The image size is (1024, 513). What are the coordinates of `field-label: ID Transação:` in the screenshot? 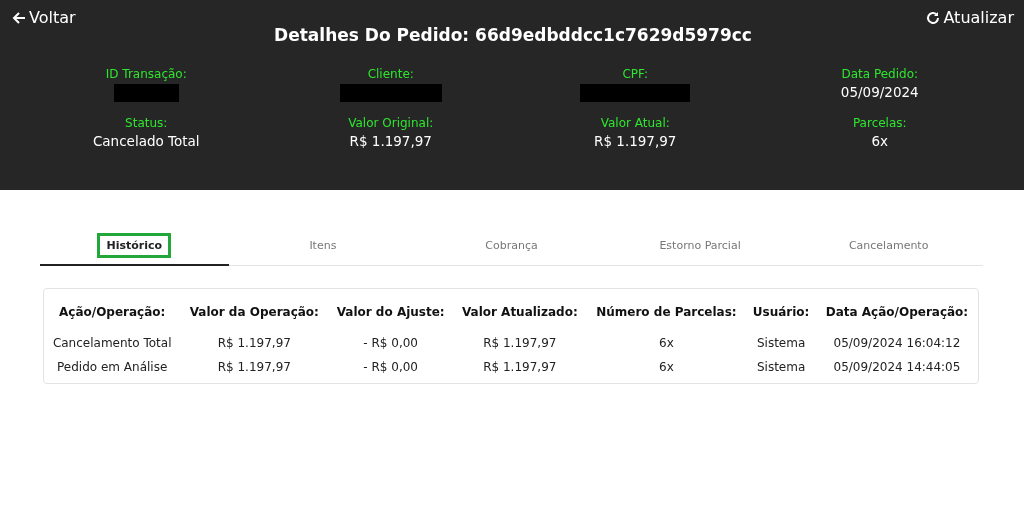 It's located at (146, 74).